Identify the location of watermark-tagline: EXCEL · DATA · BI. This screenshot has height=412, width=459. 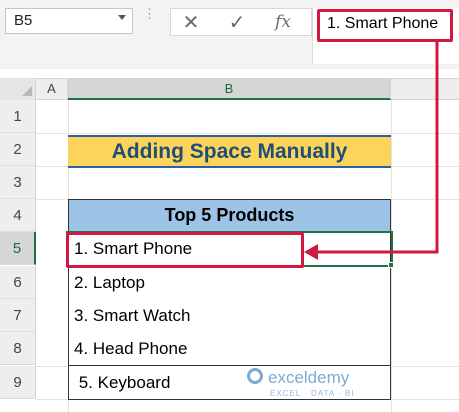
(312, 393).